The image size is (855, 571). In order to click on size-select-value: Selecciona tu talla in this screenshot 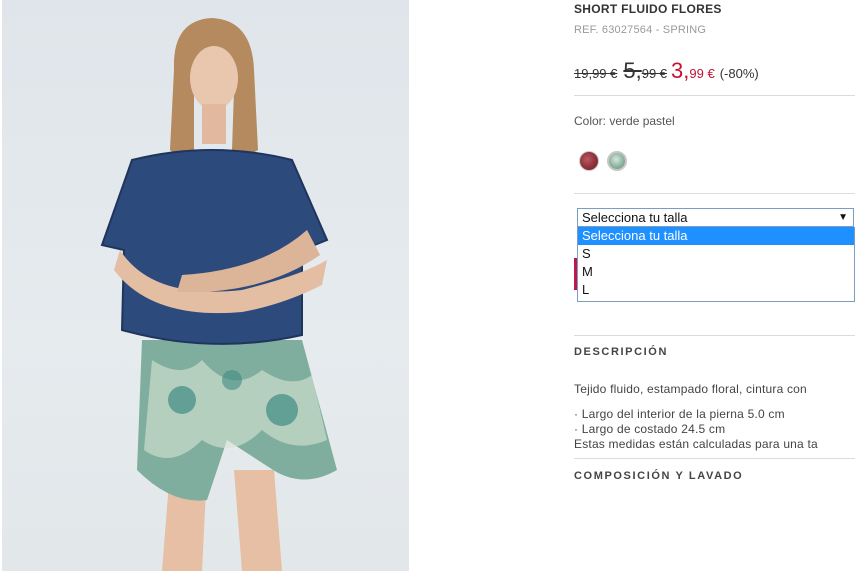, I will do `click(635, 217)`.